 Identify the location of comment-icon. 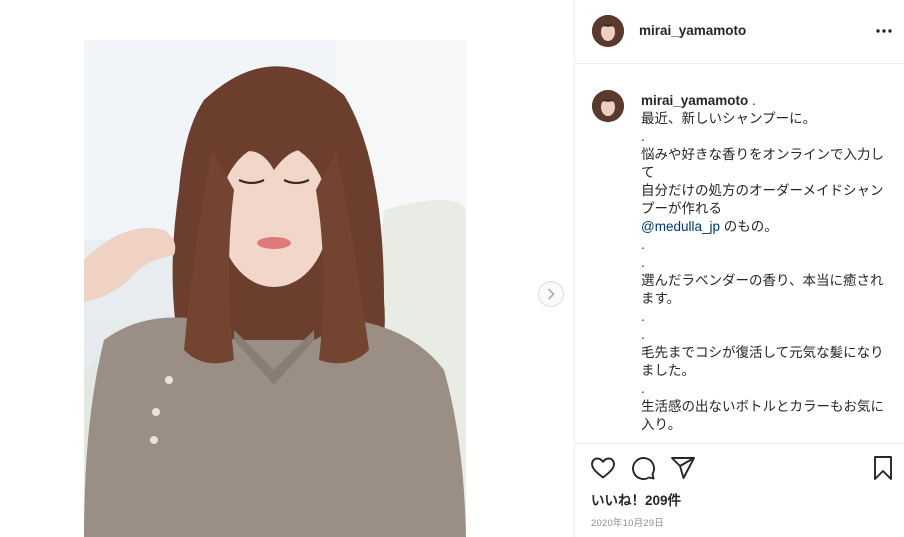
(643, 468).